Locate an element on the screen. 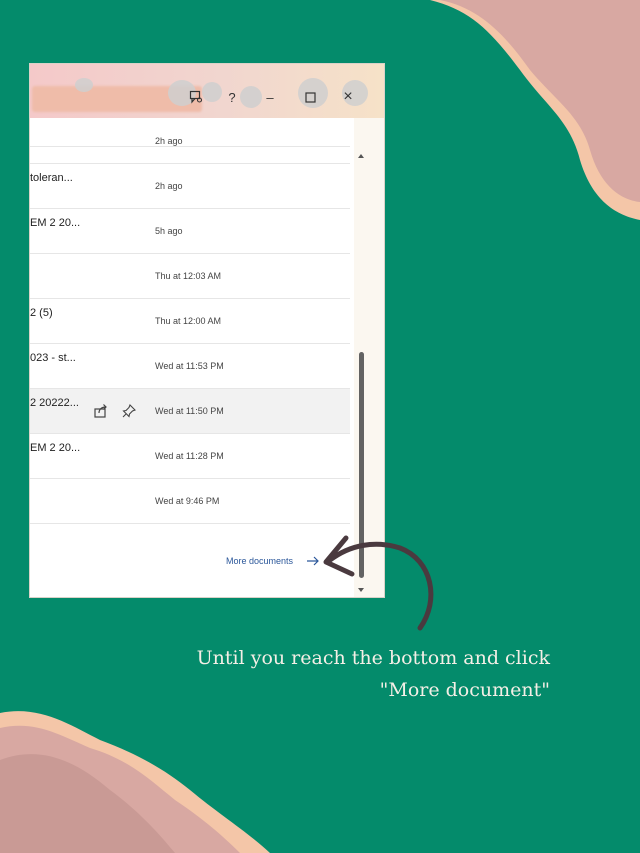 This screenshot has width=640, height=853. help-button: ? is located at coordinates (232, 97).